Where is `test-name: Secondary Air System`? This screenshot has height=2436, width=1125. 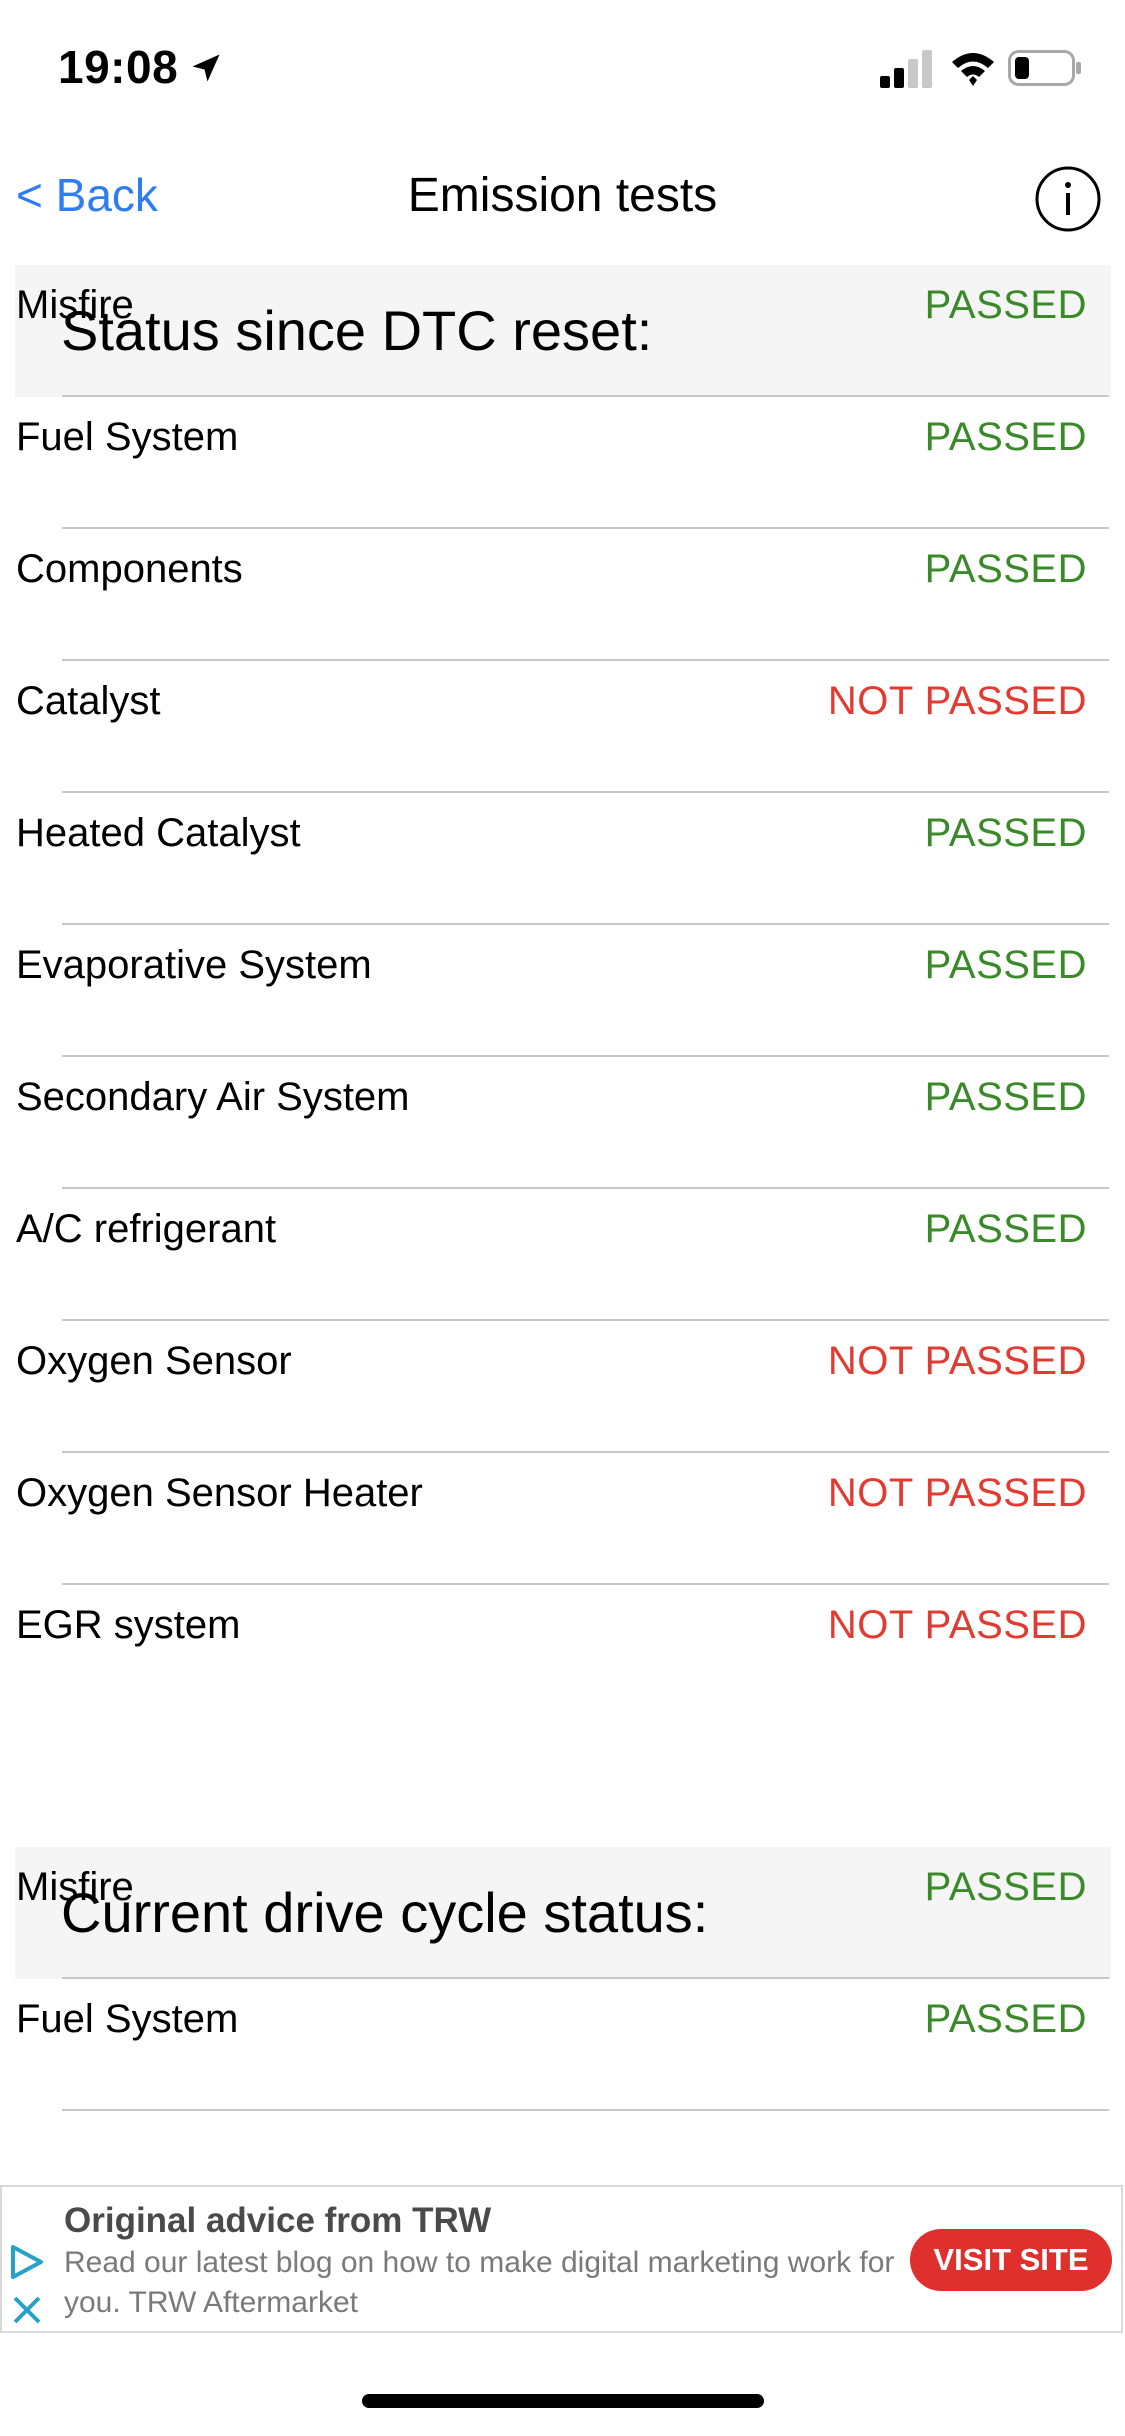 test-name: Secondary Air System is located at coordinates (213, 1097).